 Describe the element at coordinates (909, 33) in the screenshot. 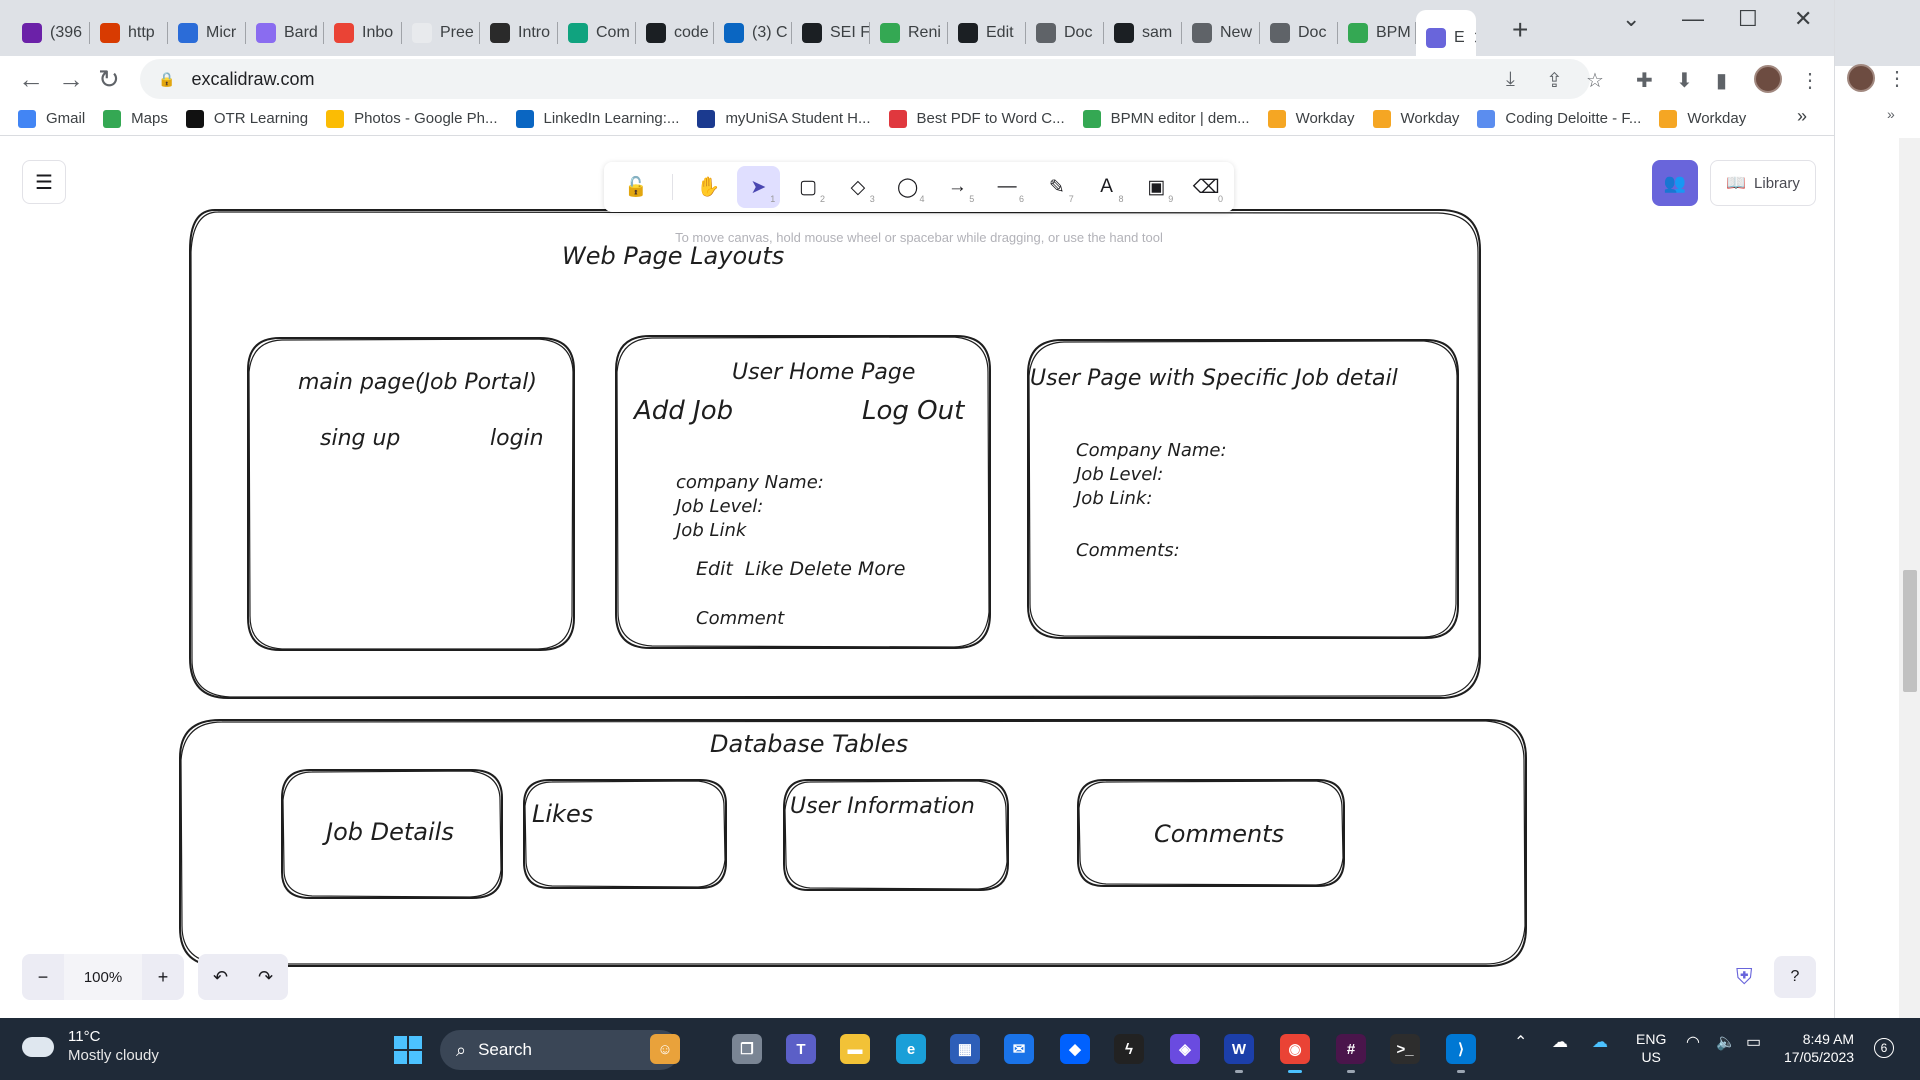

I see `browser-tab: Reni` at that location.